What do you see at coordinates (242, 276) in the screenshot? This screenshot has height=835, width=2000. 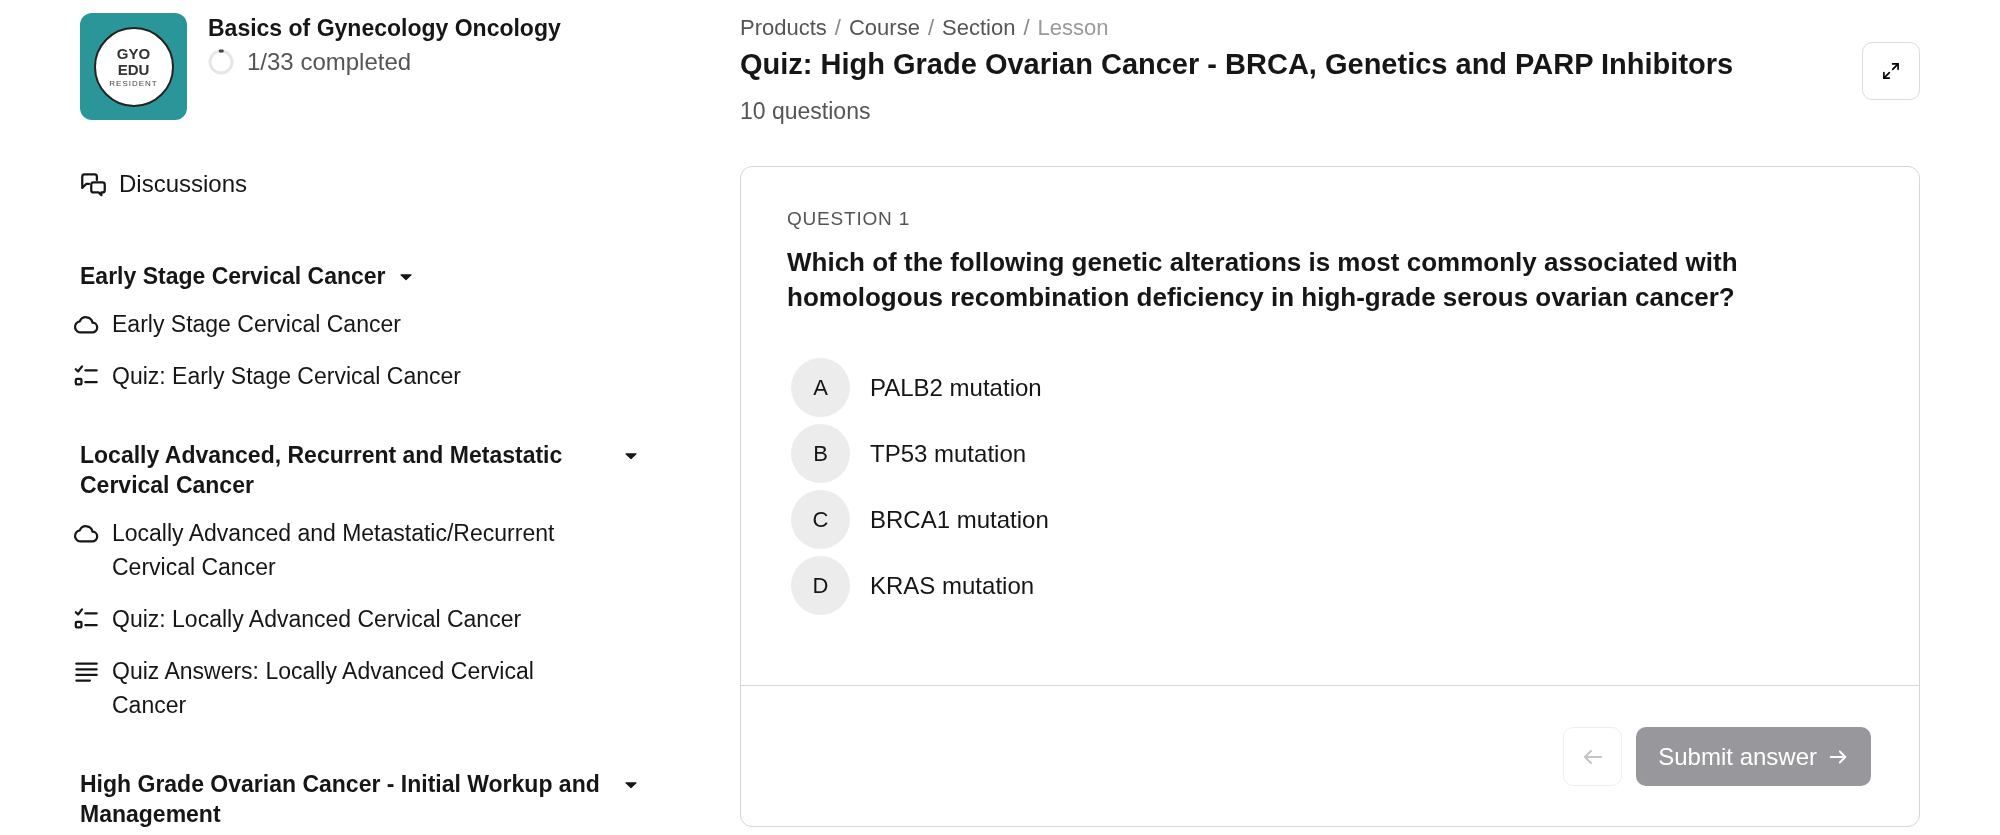 I see `section-toggle: Early Stage Cervical Cancer` at bounding box center [242, 276].